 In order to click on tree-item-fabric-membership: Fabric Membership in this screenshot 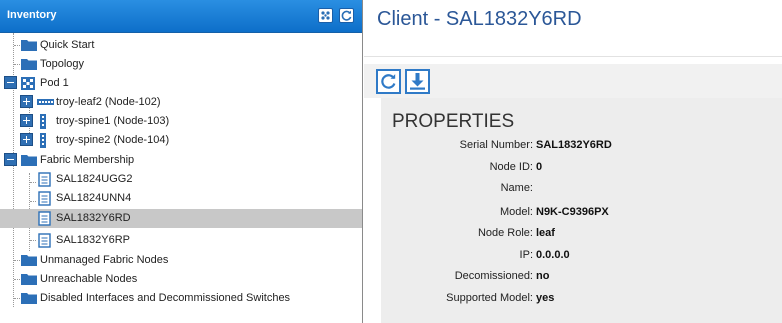, I will do `click(181, 160)`.